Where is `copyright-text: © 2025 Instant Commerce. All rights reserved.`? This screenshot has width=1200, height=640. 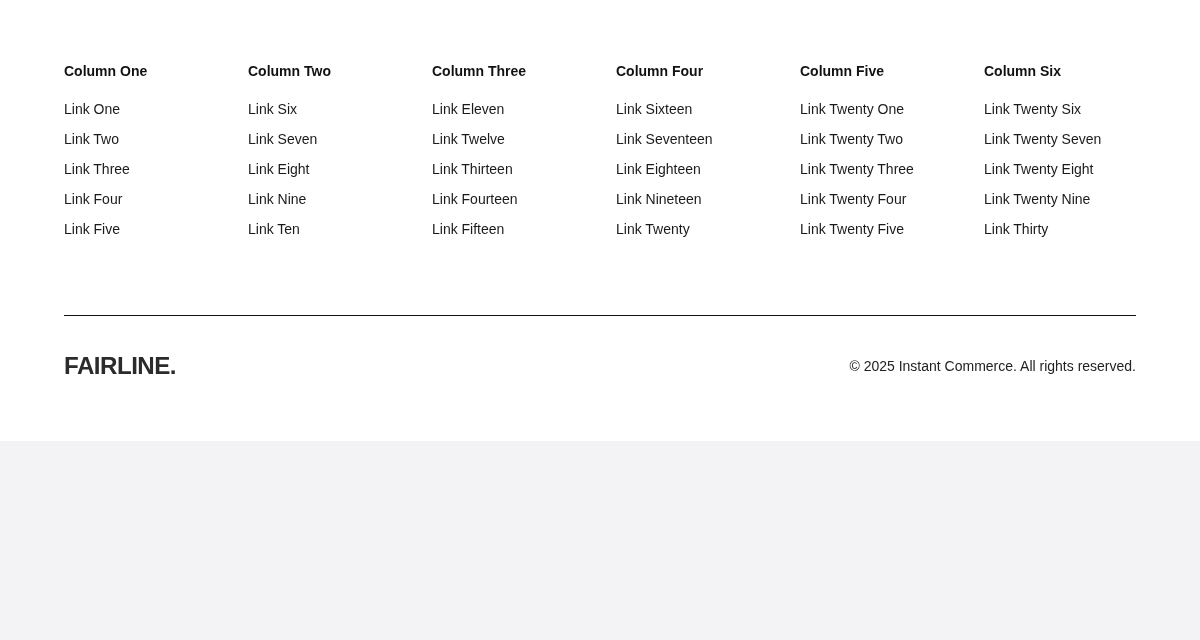 copyright-text: © 2025 Instant Commerce. All rights reserved. is located at coordinates (992, 366).